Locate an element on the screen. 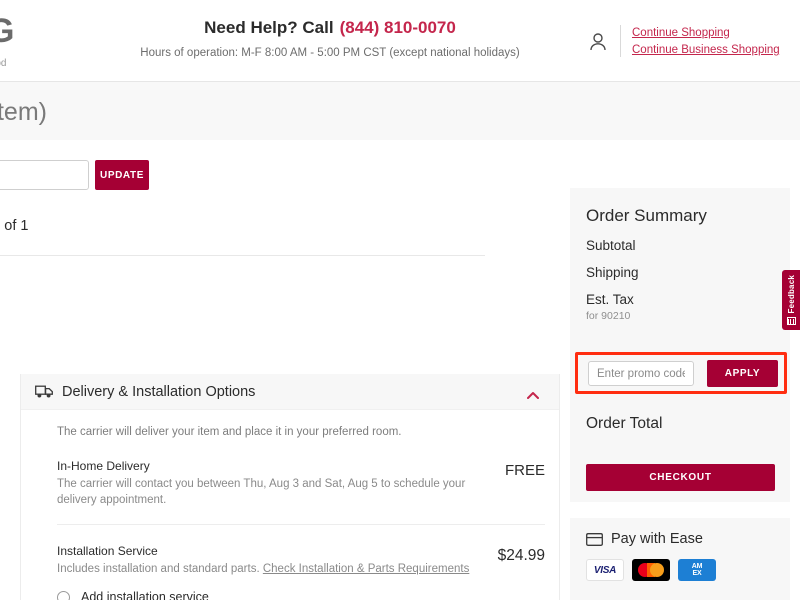 The width and height of the screenshot is (800, 600). delivery-section-header: Delivery & Installation Options is located at coordinates (290, 392).